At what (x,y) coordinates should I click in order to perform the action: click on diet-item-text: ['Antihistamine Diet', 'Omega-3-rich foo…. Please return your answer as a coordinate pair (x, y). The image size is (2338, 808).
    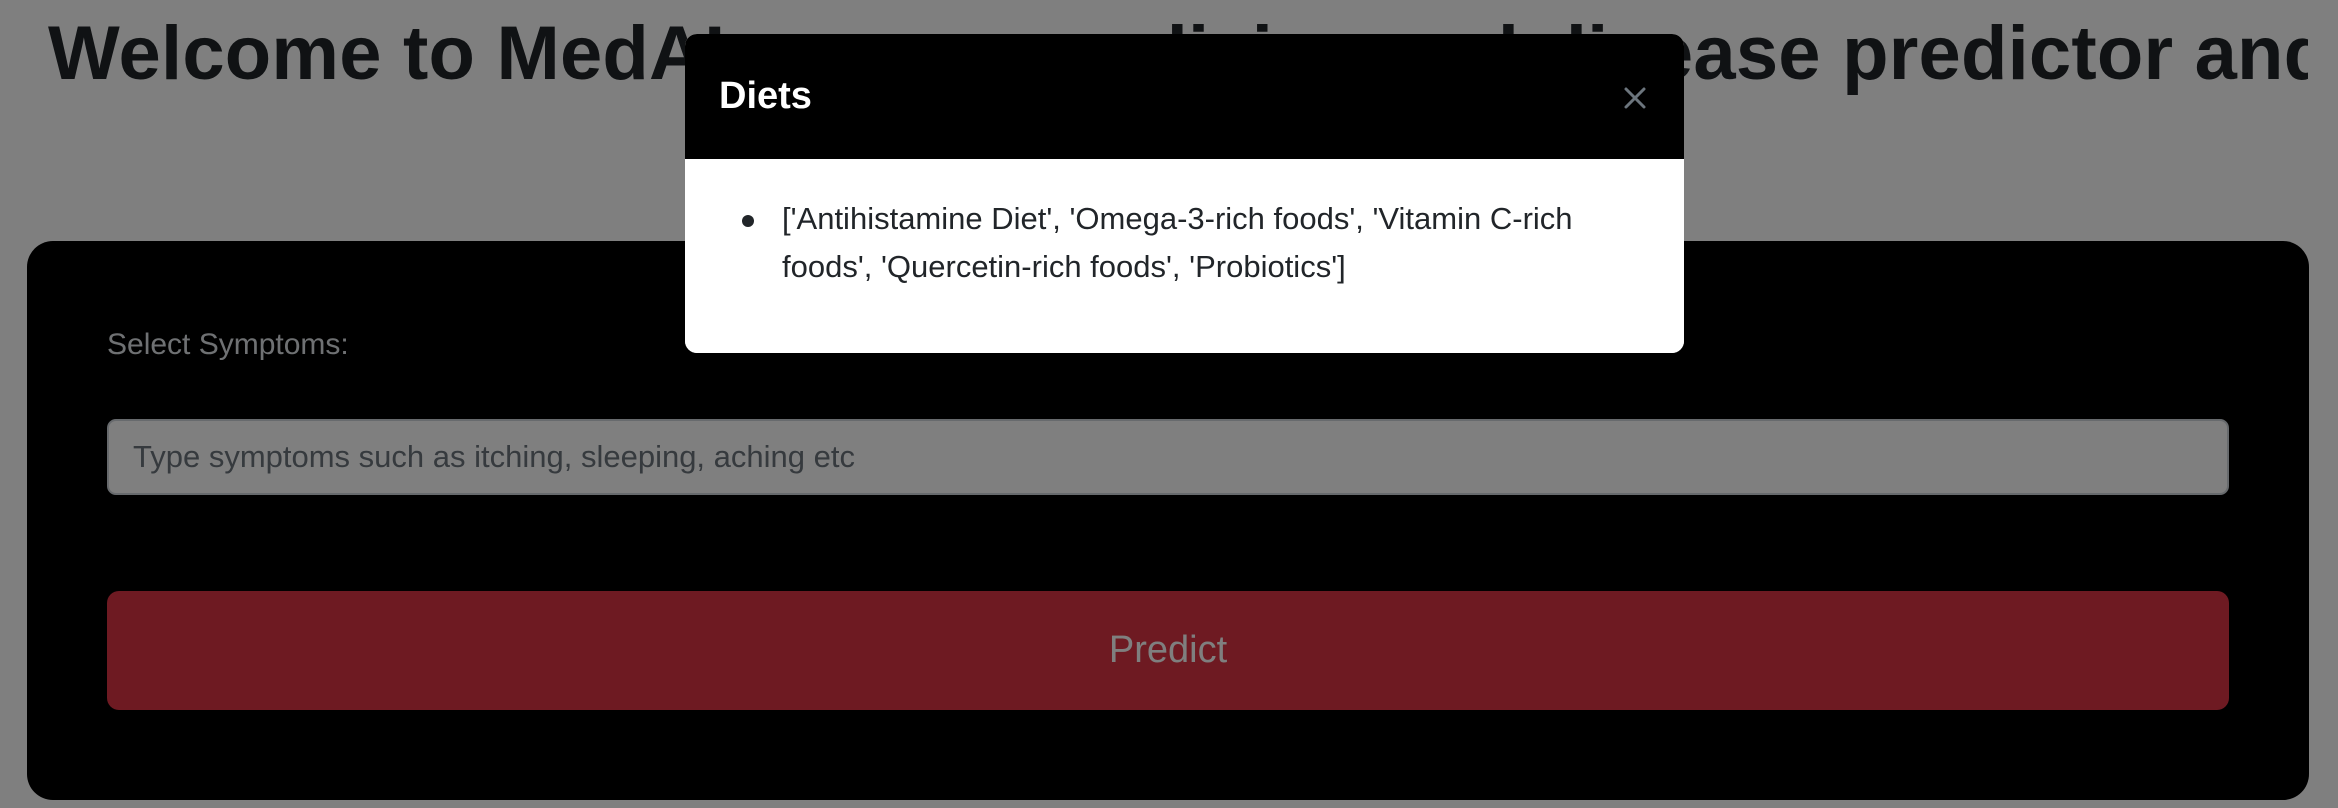
    Looking at the image, I should click on (1177, 242).